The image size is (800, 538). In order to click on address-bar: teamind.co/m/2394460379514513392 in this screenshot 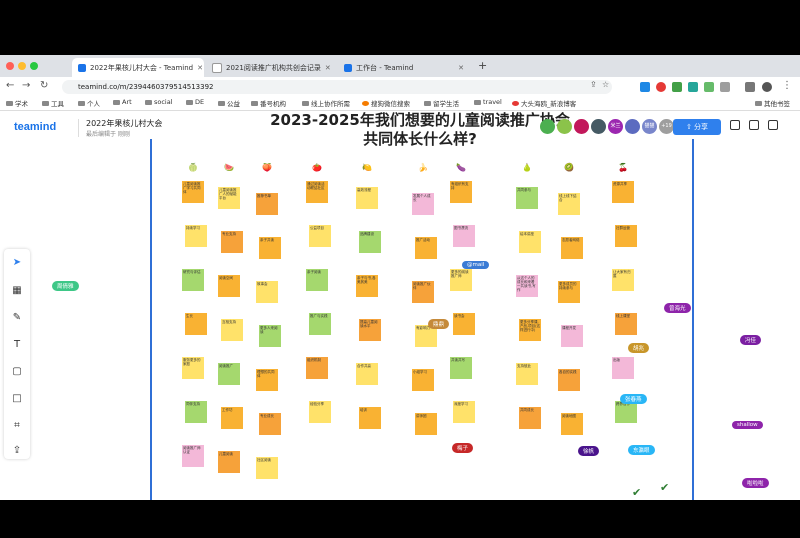, I will do `click(337, 87)`.